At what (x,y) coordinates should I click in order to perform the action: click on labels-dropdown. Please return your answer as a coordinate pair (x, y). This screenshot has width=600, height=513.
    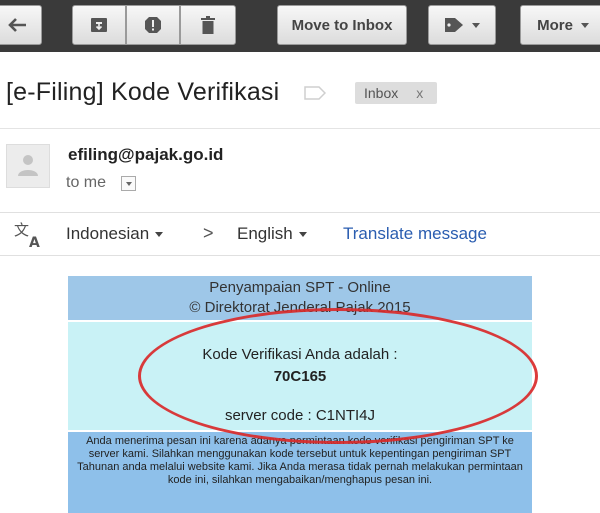
    Looking at the image, I should click on (462, 25).